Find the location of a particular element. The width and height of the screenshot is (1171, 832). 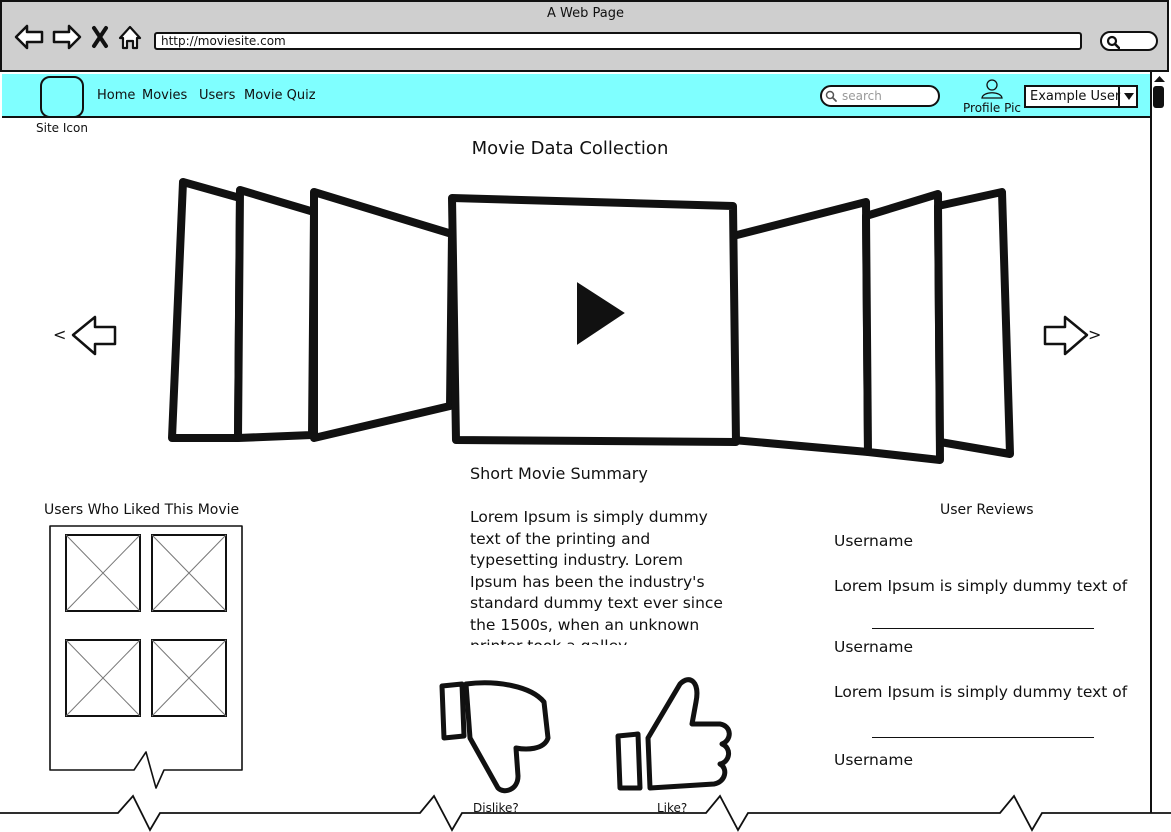

summary-title: Short Movie Summary is located at coordinates (559, 473).